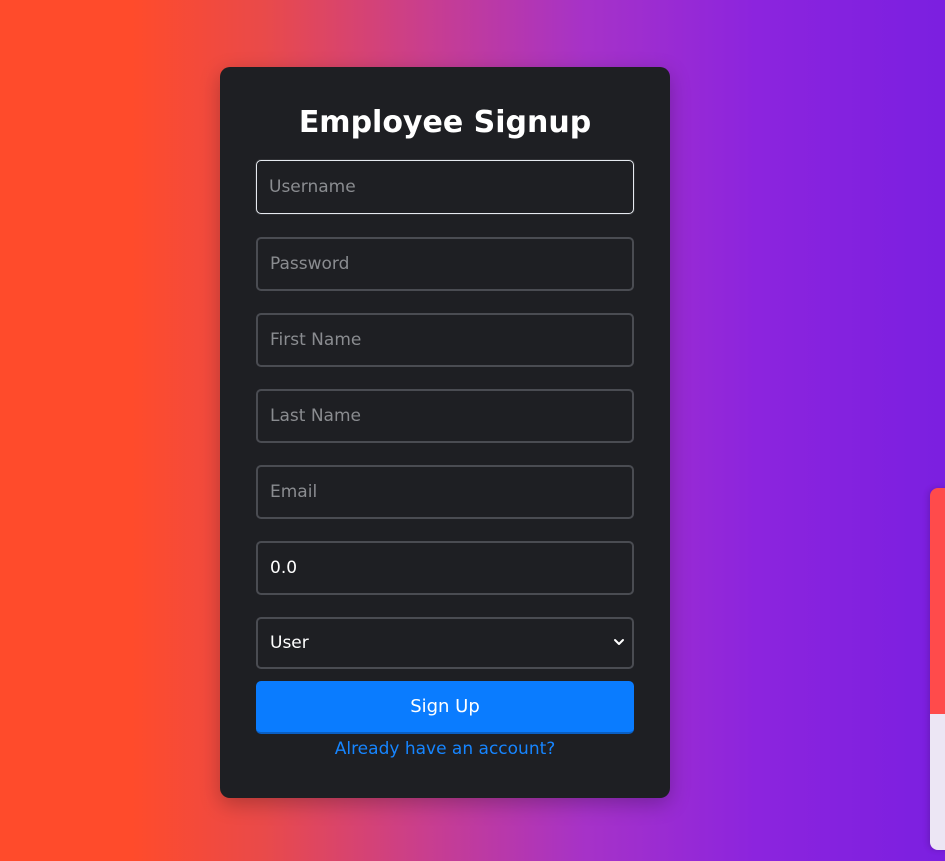 The width and height of the screenshot is (945, 861). What do you see at coordinates (445, 749) in the screenshot?
I see `login-link: Already have an account?` at bounding box center [445, 749].